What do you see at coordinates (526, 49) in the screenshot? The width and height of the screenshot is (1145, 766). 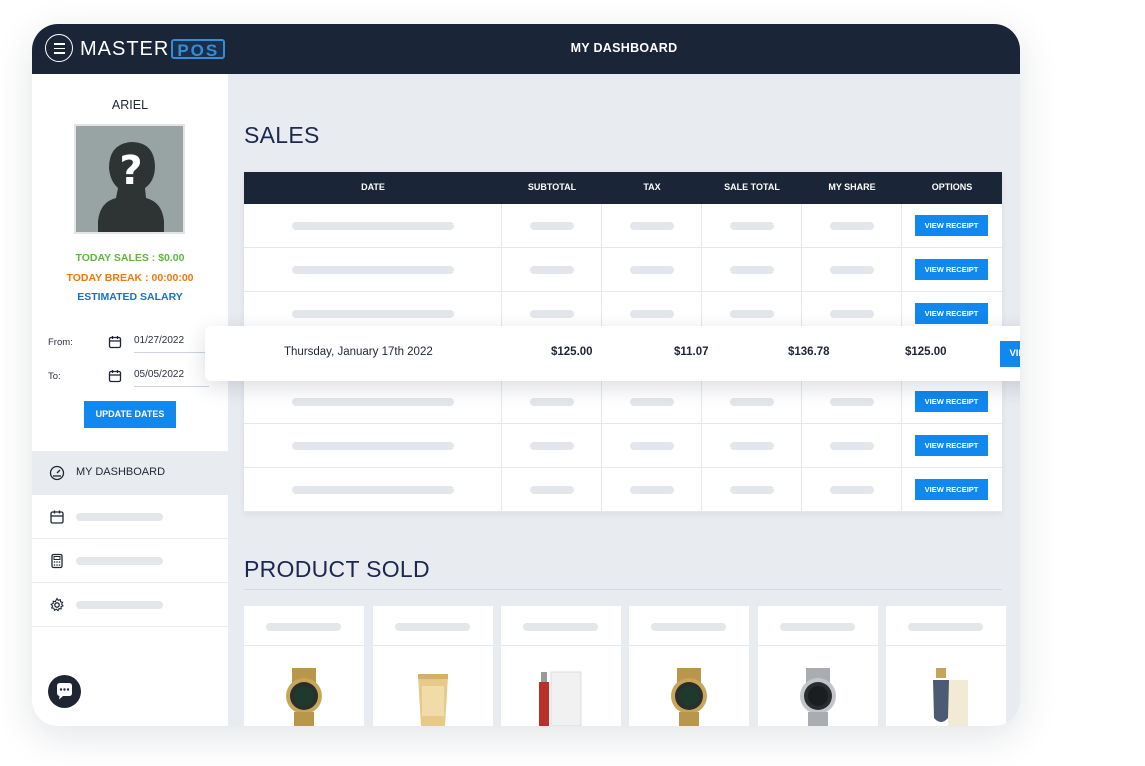 I see `top-bar: MASTER POS MY DASHBOARD` at bounding box center [526, 49].